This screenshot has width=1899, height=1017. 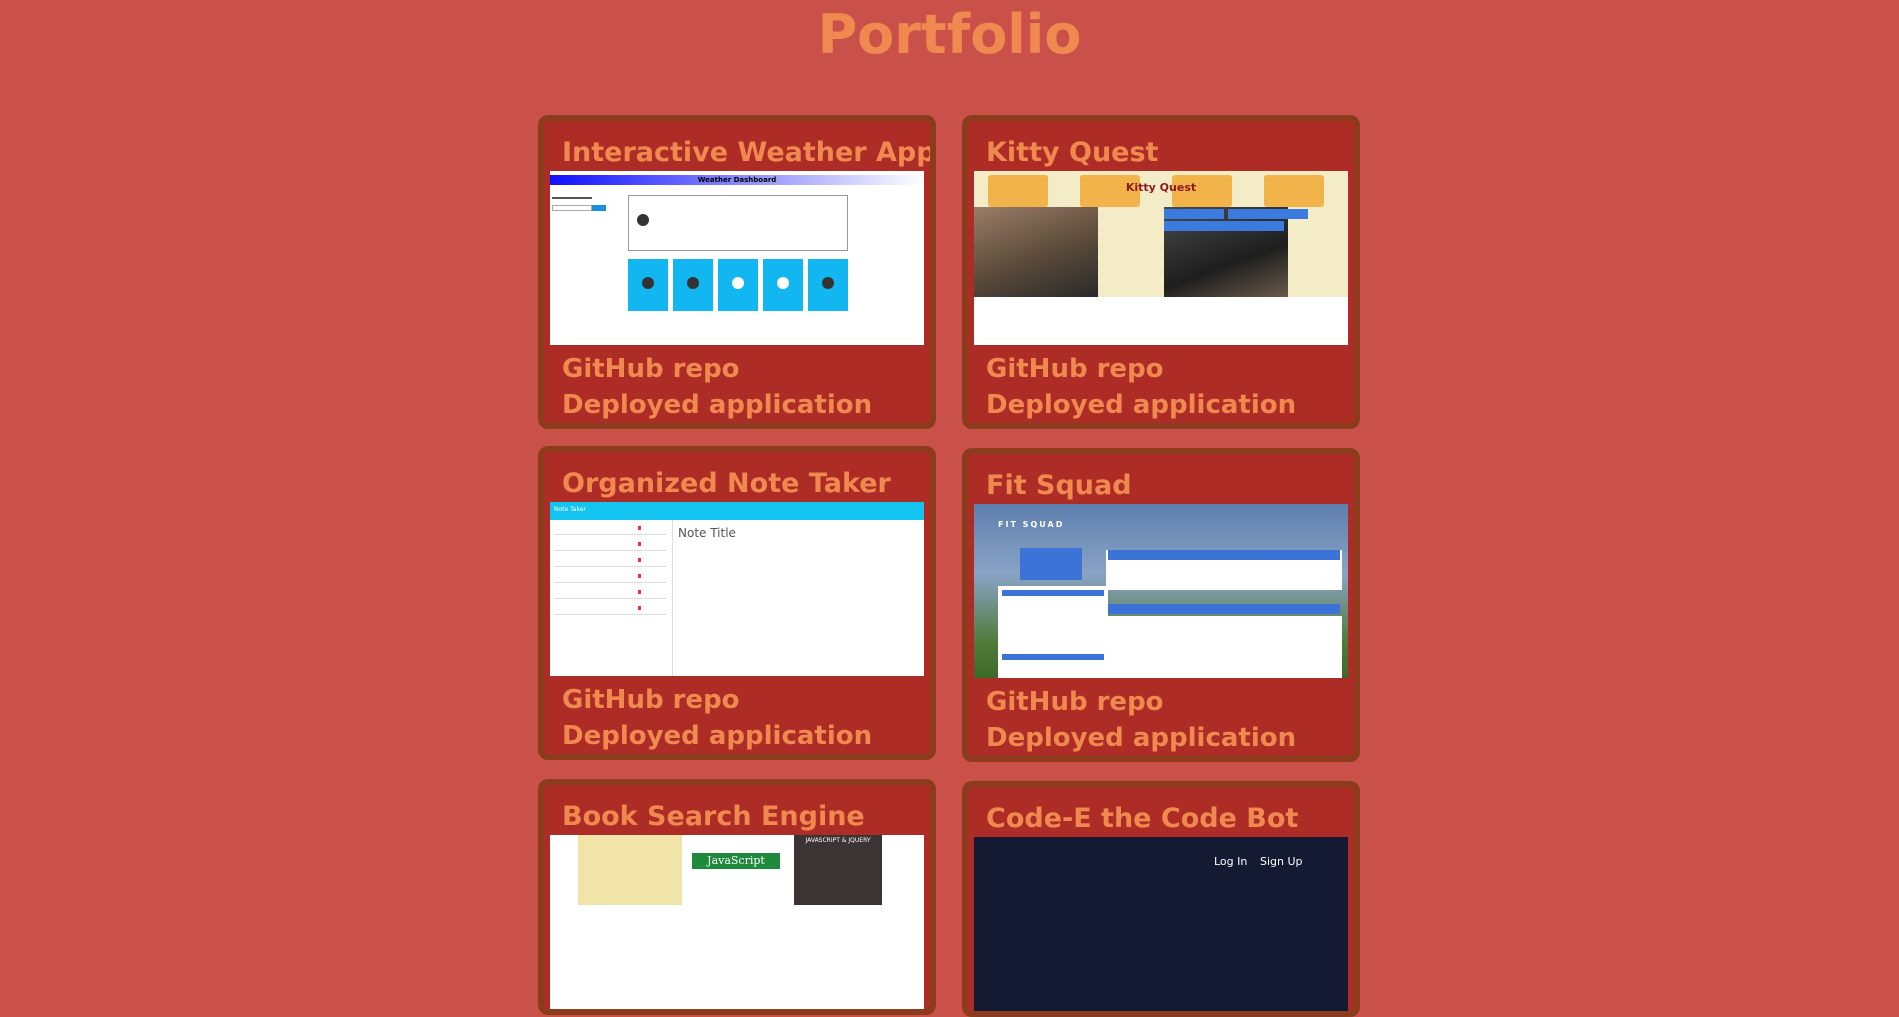 I want to click on note-title-field: Note Title, so click(x=707, y=533).